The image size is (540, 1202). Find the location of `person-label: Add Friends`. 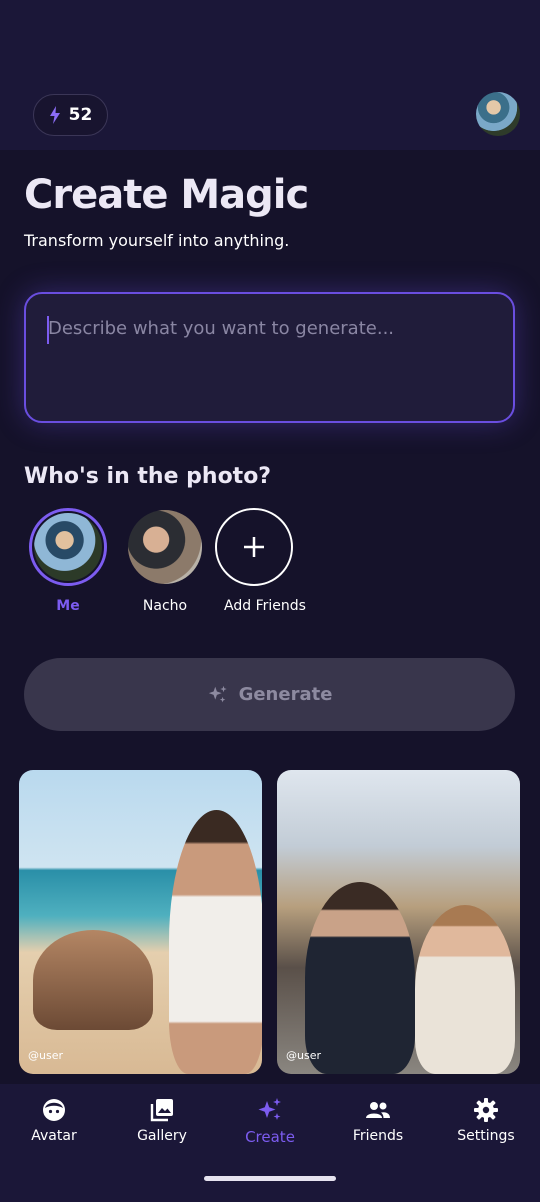

person-label: Add Friends is located at coordinates (265, 606).